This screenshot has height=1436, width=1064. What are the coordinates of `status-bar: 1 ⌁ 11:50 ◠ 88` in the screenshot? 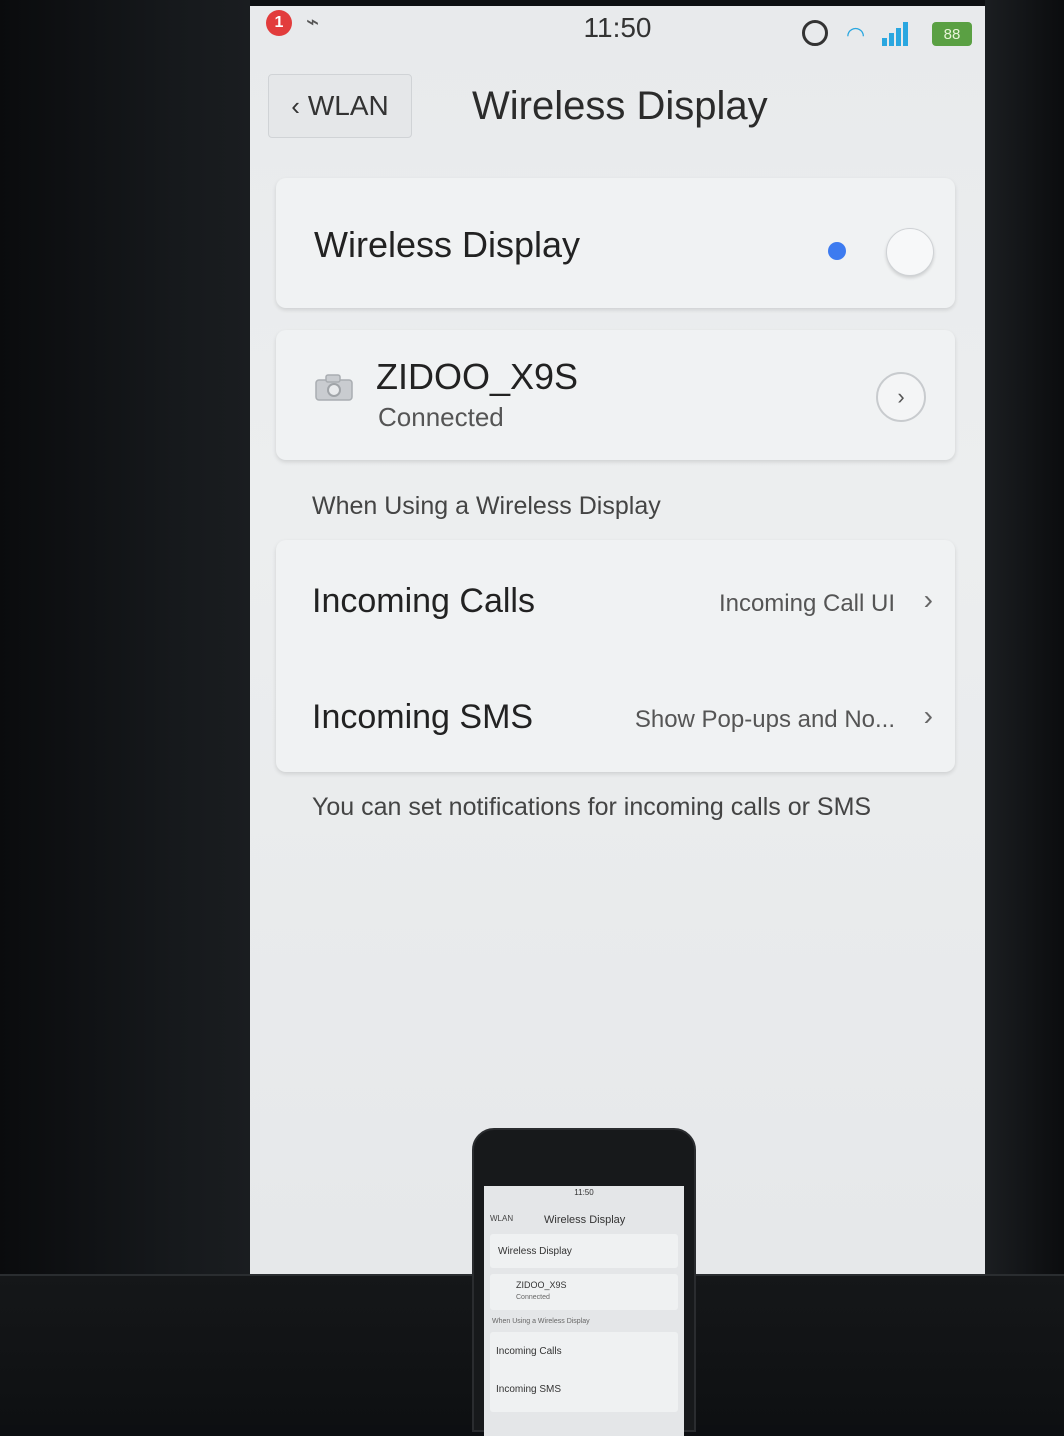 It's located at (617, 30).